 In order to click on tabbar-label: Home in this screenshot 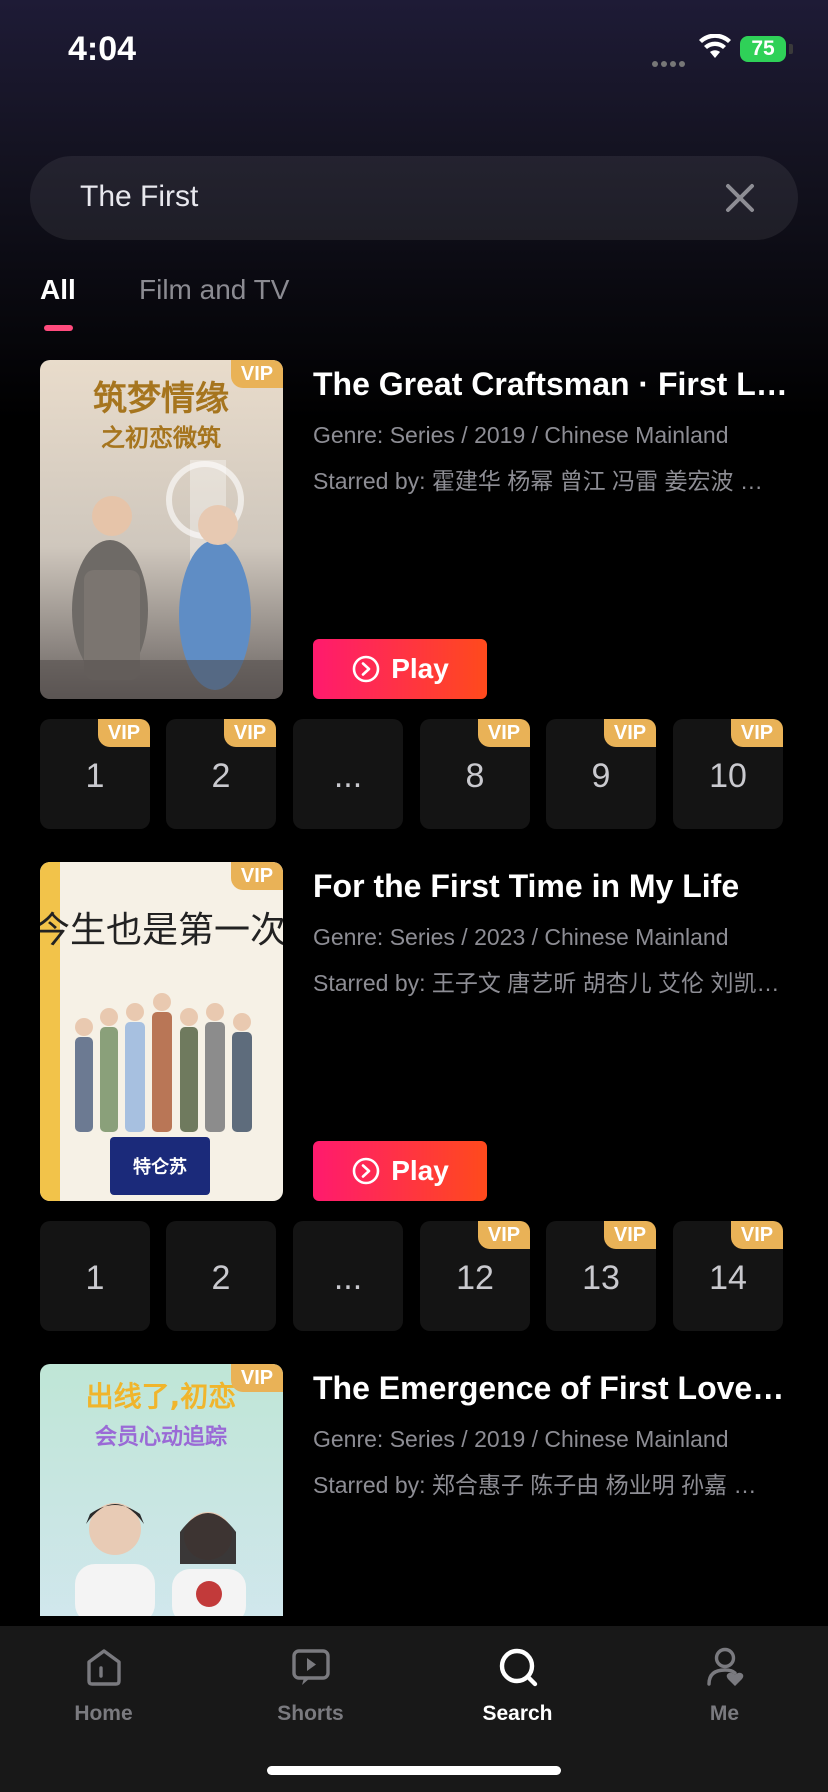, I will do `click(103, 1713)`.